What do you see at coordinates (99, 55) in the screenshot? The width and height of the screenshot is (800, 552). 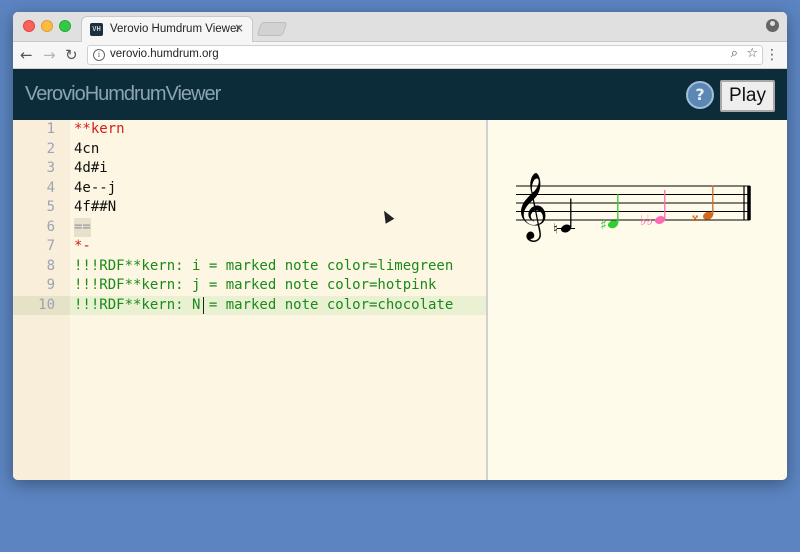 I see `site-info-icon: i` at bounding box center [99, 55].